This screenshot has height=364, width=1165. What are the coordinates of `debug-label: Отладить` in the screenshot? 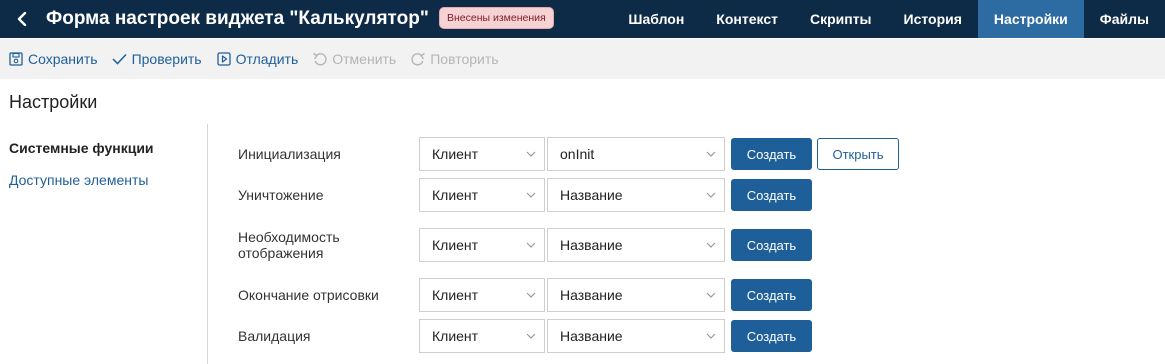 It's located at (267, 59).